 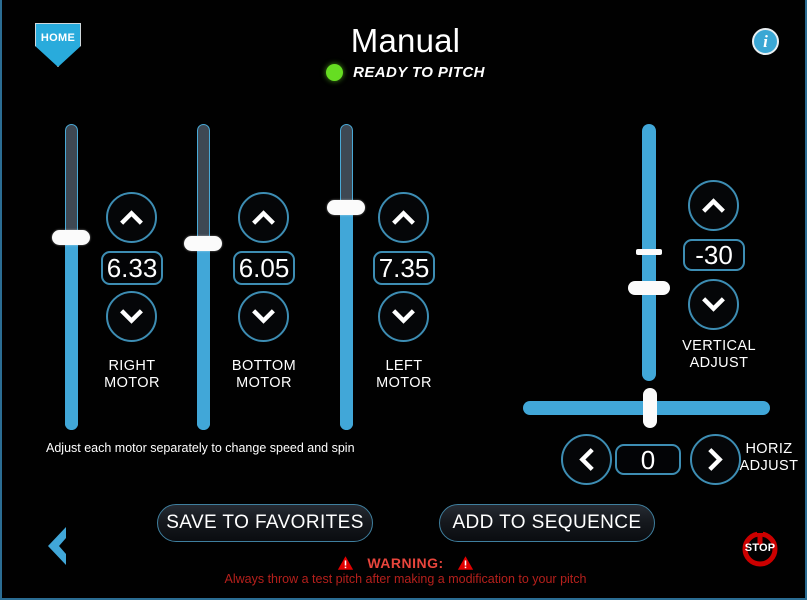 I want to click on slider-vertical-adjust-thumb, so click(x=649, y=288).